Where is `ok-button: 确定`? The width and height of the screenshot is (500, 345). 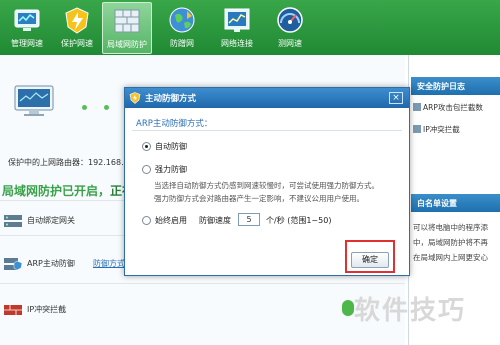 ok-button: 确定 is located at coordinates (370, 260).